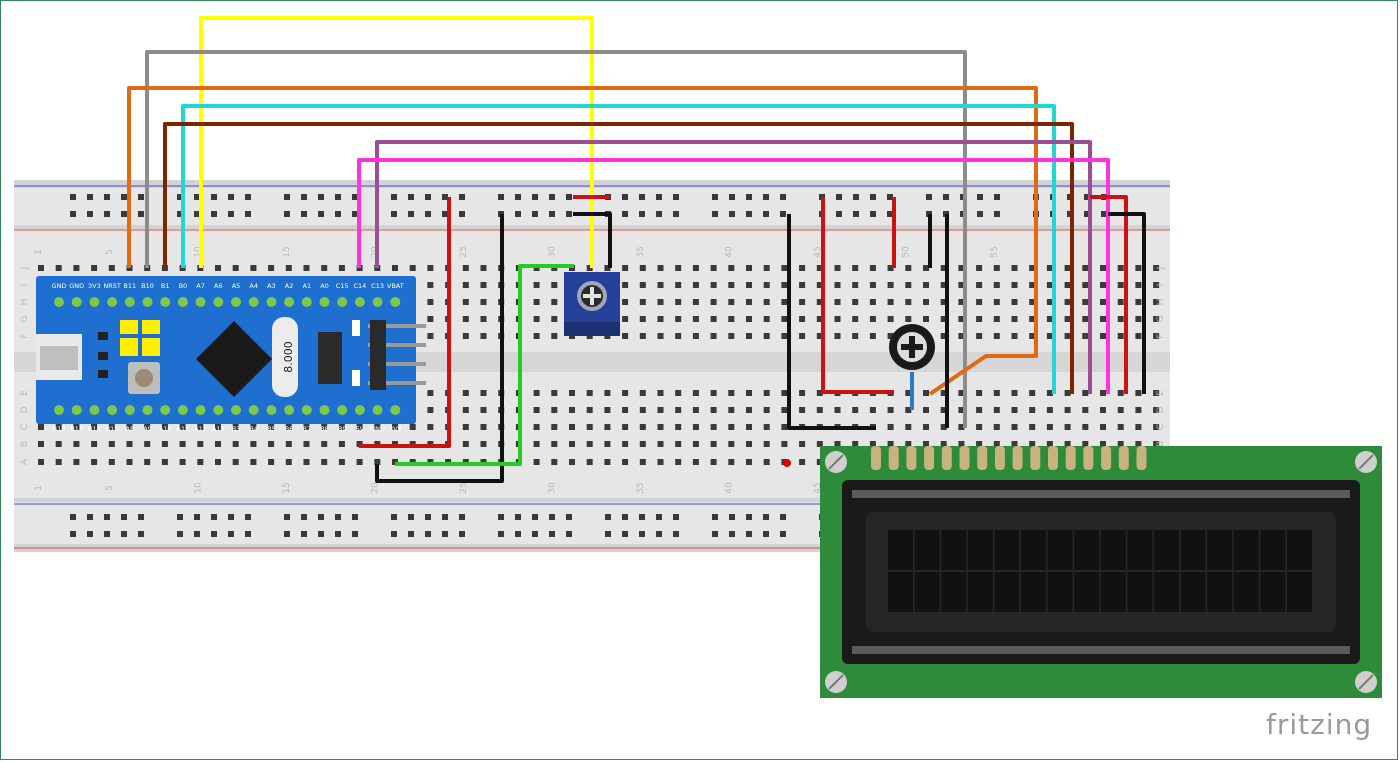 The height and width of the screenshot is (762, 1400). What do you see at coordinates (147, 286) in the screenshot?
I see `stm32-top-pin-label: B10` at bounding box center [147, 286].